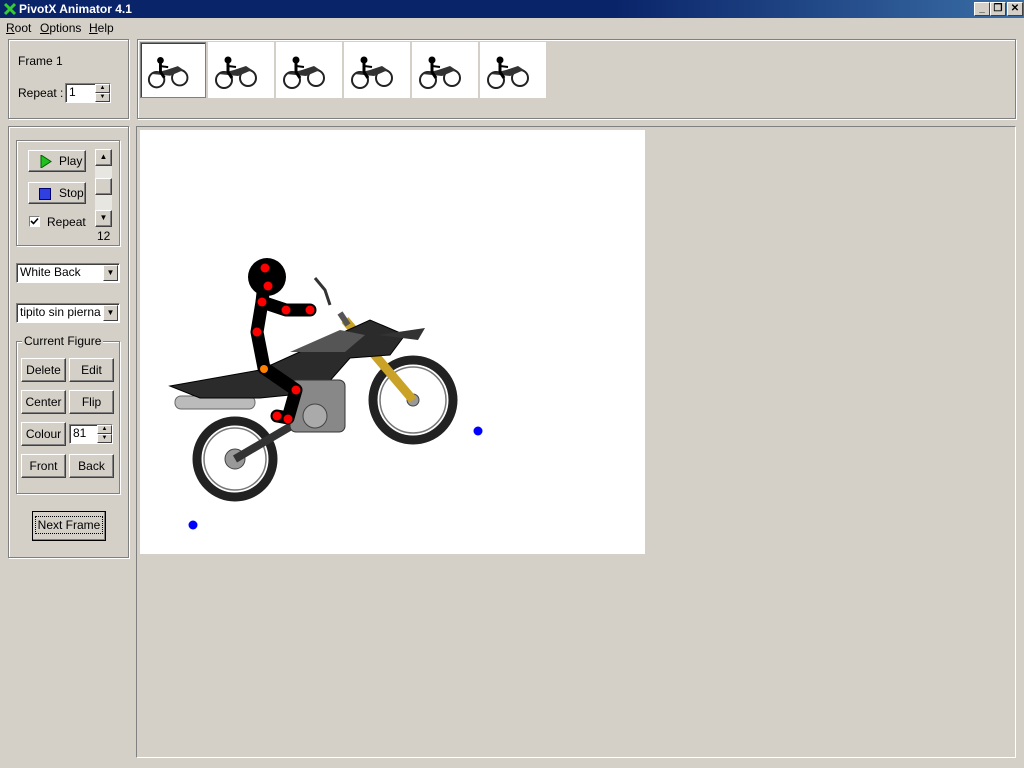 This screenshot has height=768, width=1024. I want to click on play-icon, so click(46, 161).